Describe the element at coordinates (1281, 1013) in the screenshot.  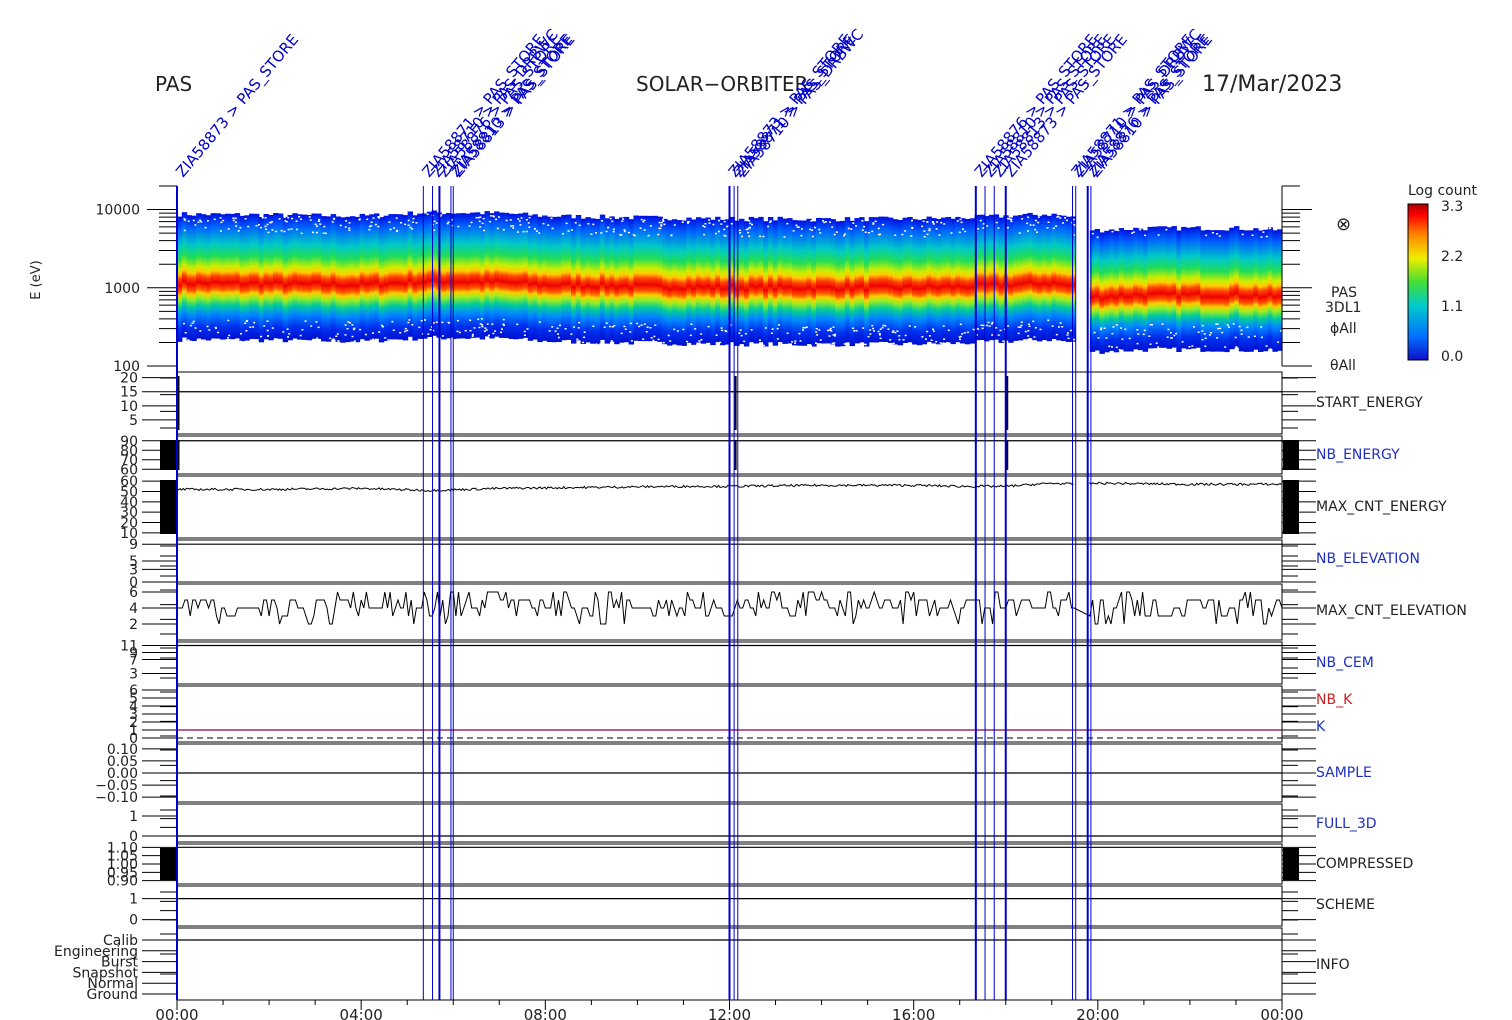
I see `time-axis-tick-label: 00:00` at that location.